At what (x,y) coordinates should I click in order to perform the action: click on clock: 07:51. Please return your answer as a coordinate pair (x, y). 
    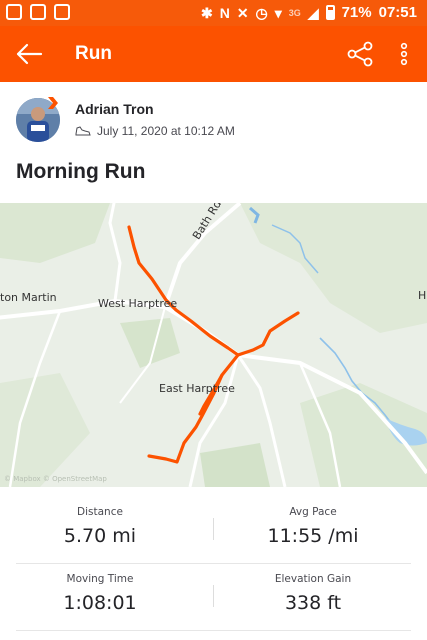
    Looking at the image, I should click on (397, 12).